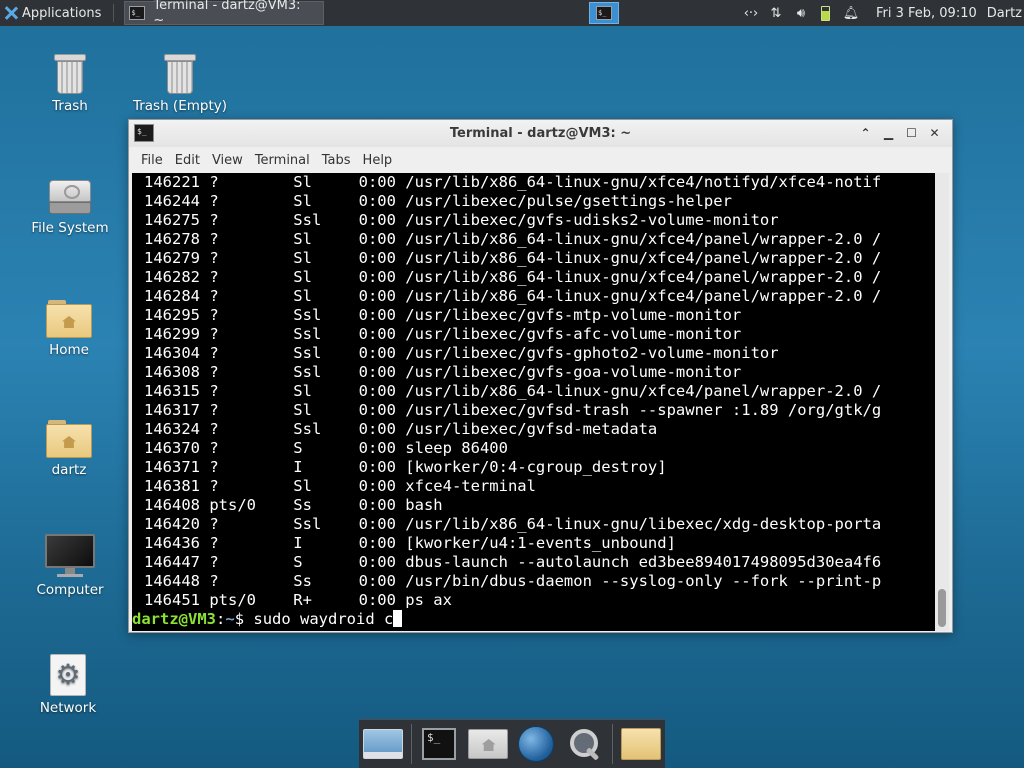 Image resolution: width=1024 pixels, height=768 pixels. I want to click on desktop-icon-home: Home, so click(69, 329).